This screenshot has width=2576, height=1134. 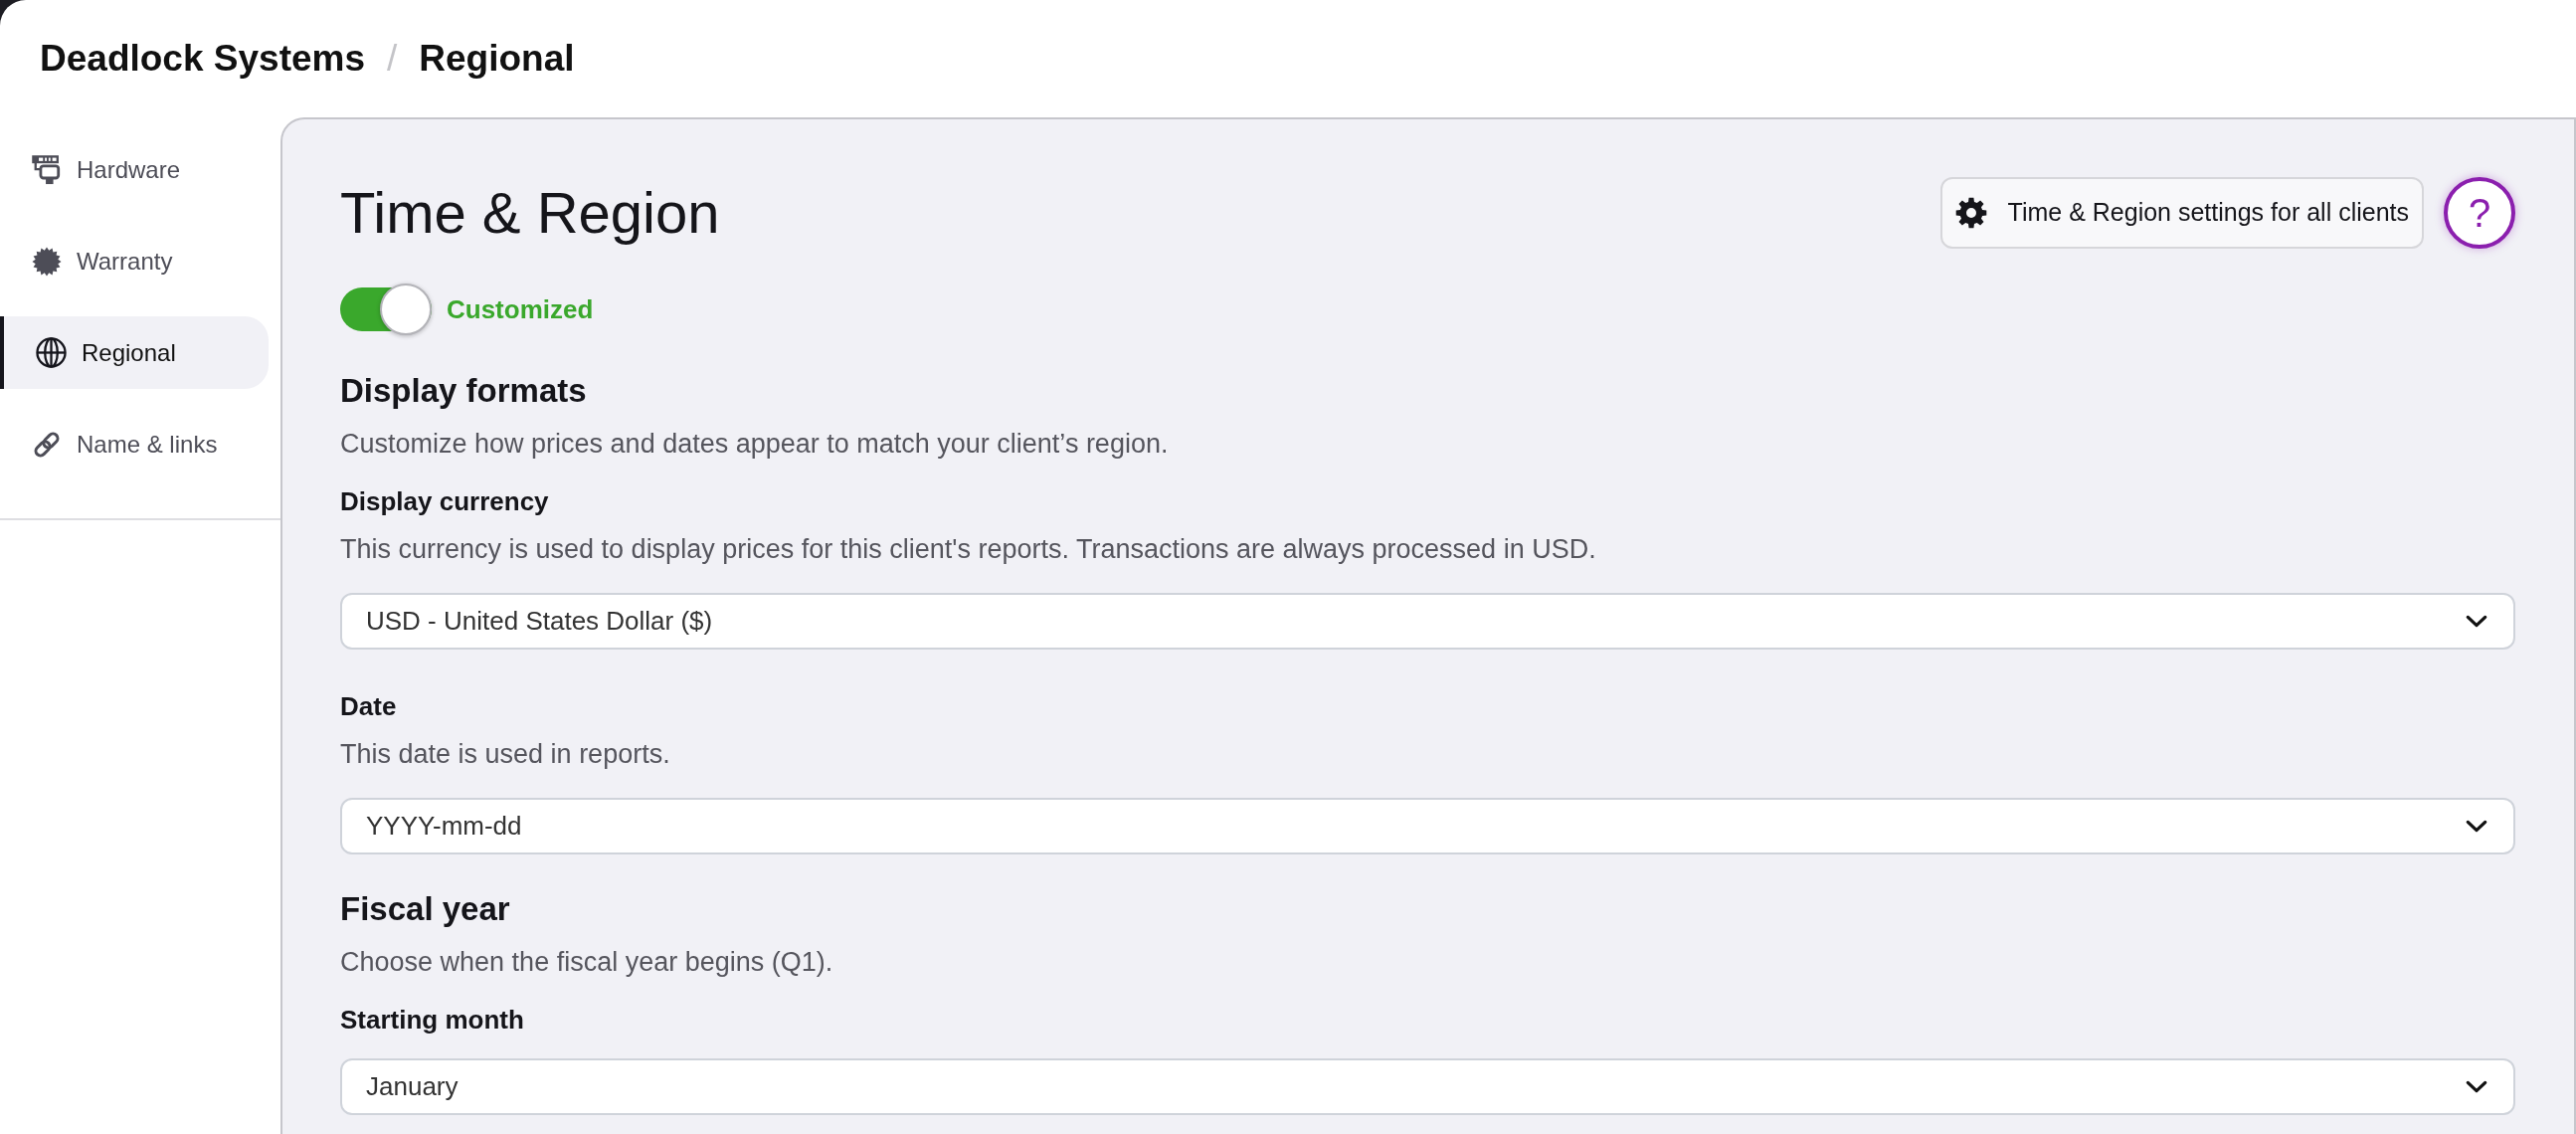 I want to click on sidebar-item: Regional, so click(x=134, y=352).